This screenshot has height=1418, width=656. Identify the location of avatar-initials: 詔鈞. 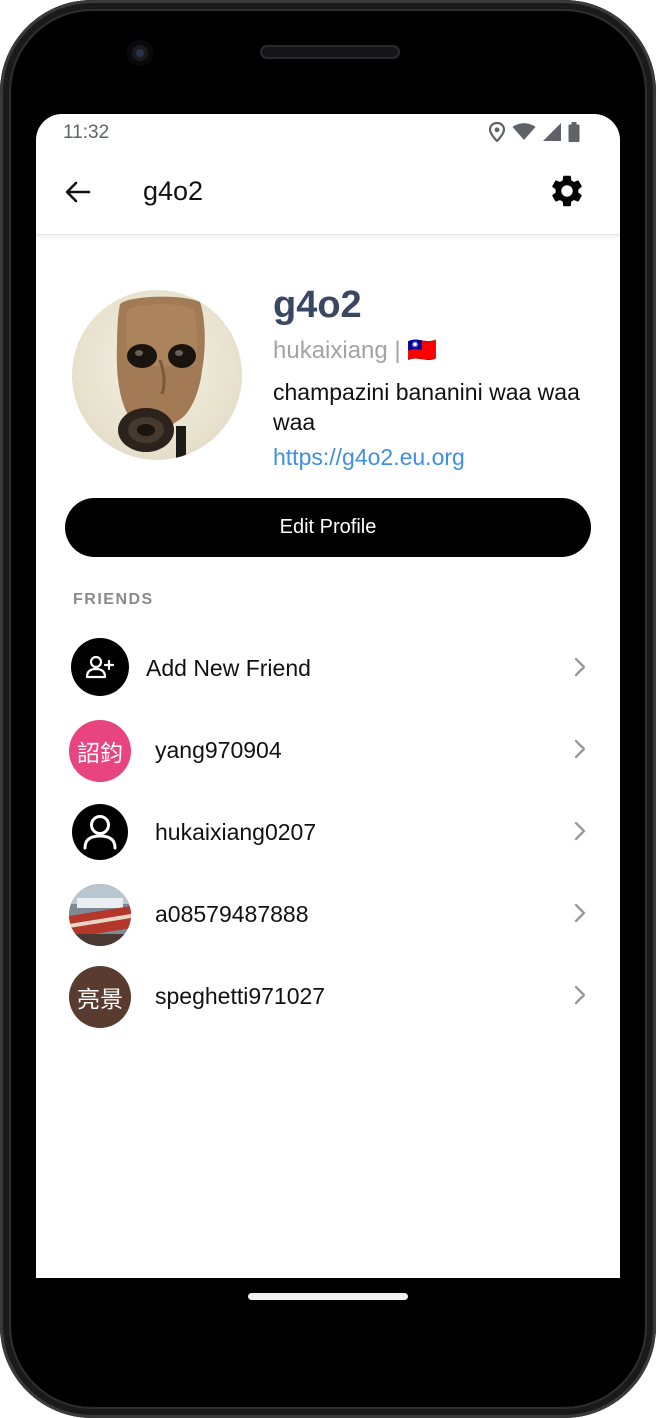
(100, 753).